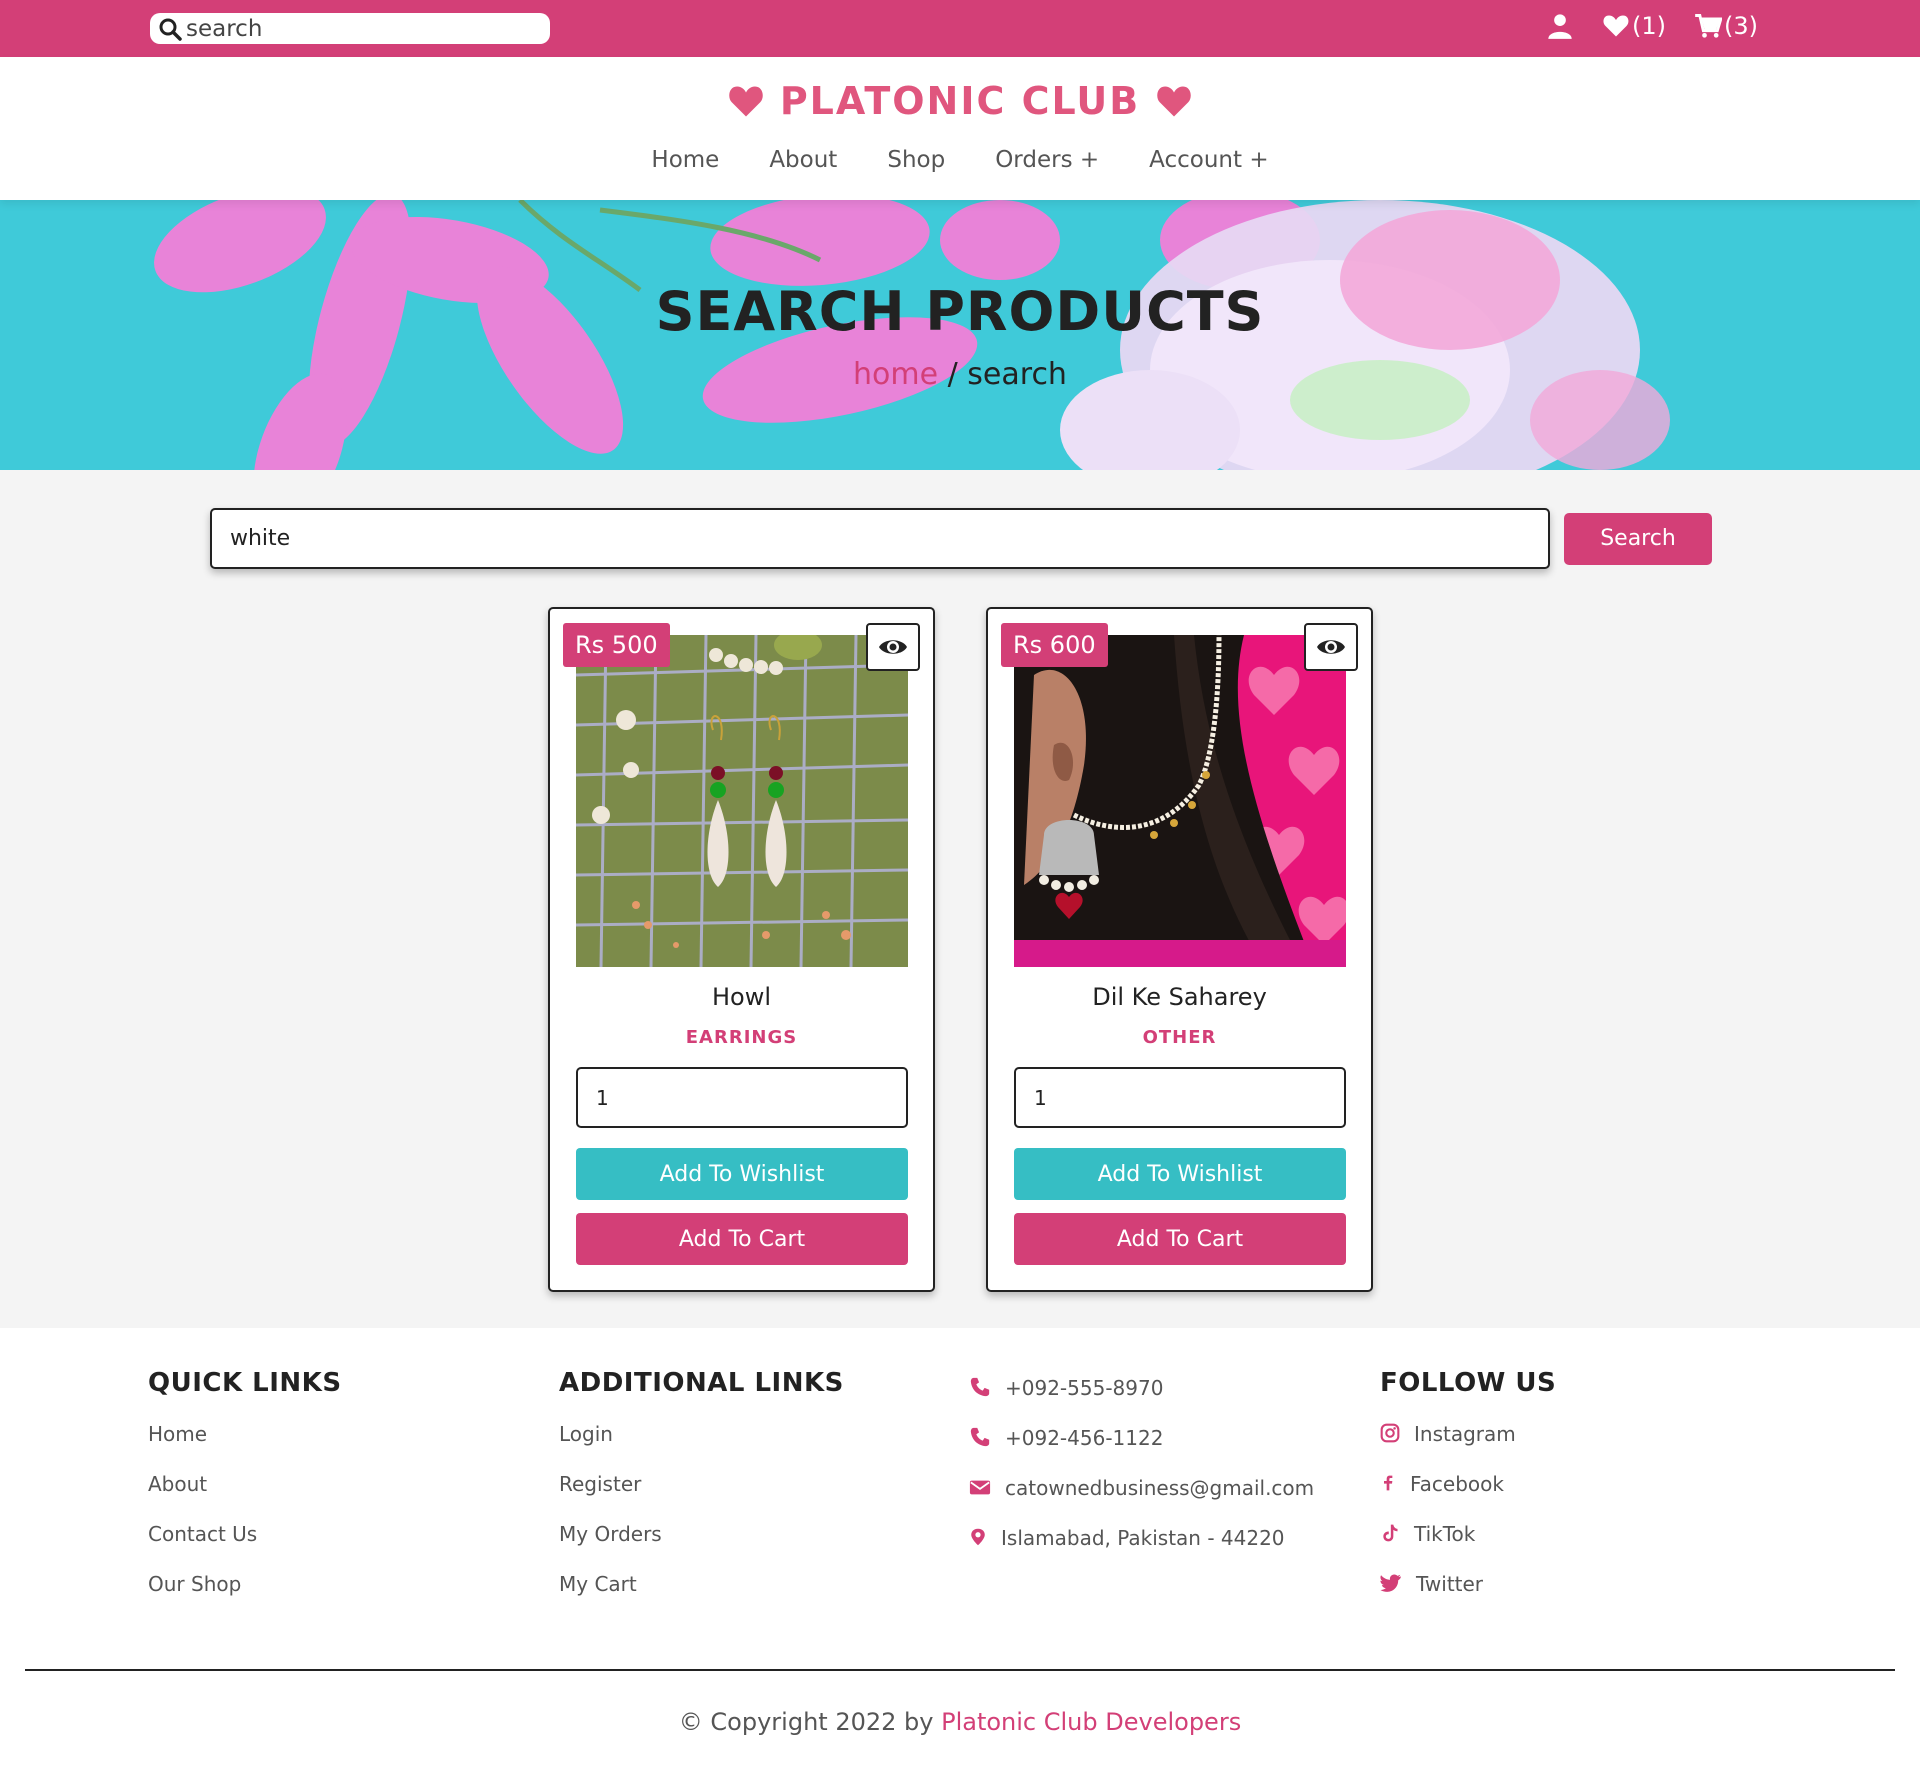 This screenshot has width=1920, height=1775. Describe the element at coordinates (245, 1597) in the screenshot. I see `footer-link-shop: Our Shop` at that location.